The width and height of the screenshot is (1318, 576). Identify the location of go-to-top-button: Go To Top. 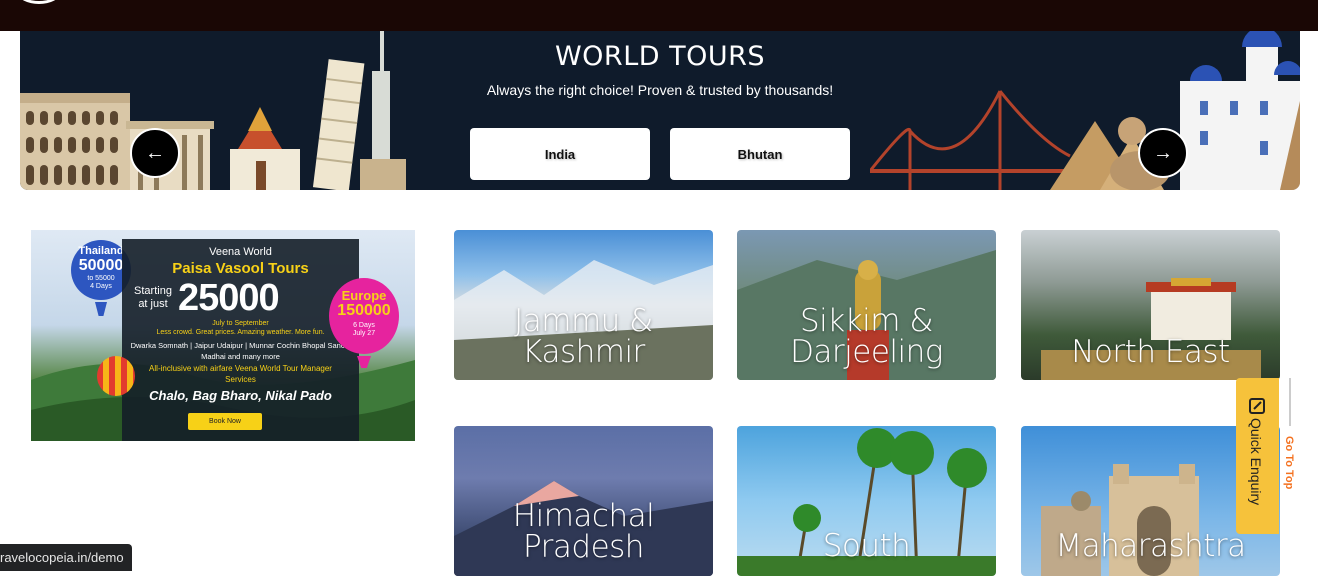
(1291, 443).